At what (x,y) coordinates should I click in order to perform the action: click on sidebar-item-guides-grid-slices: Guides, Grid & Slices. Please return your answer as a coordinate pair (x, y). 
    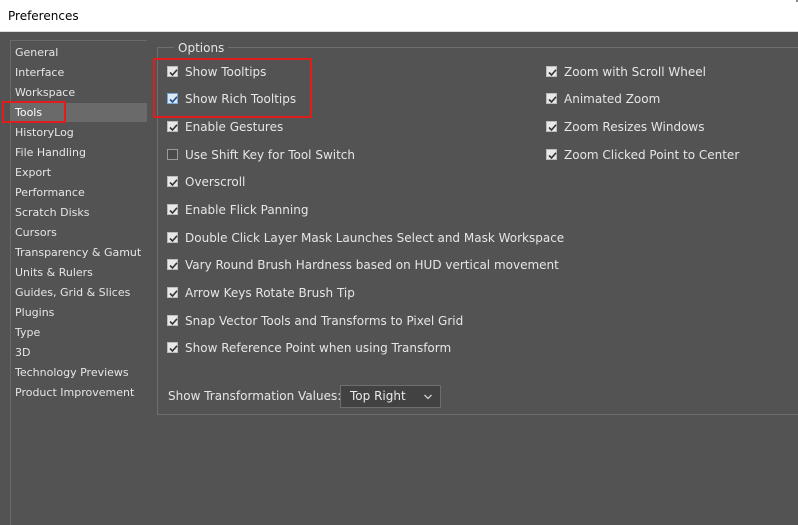
    Looking at the image, I should click on (79, 292).